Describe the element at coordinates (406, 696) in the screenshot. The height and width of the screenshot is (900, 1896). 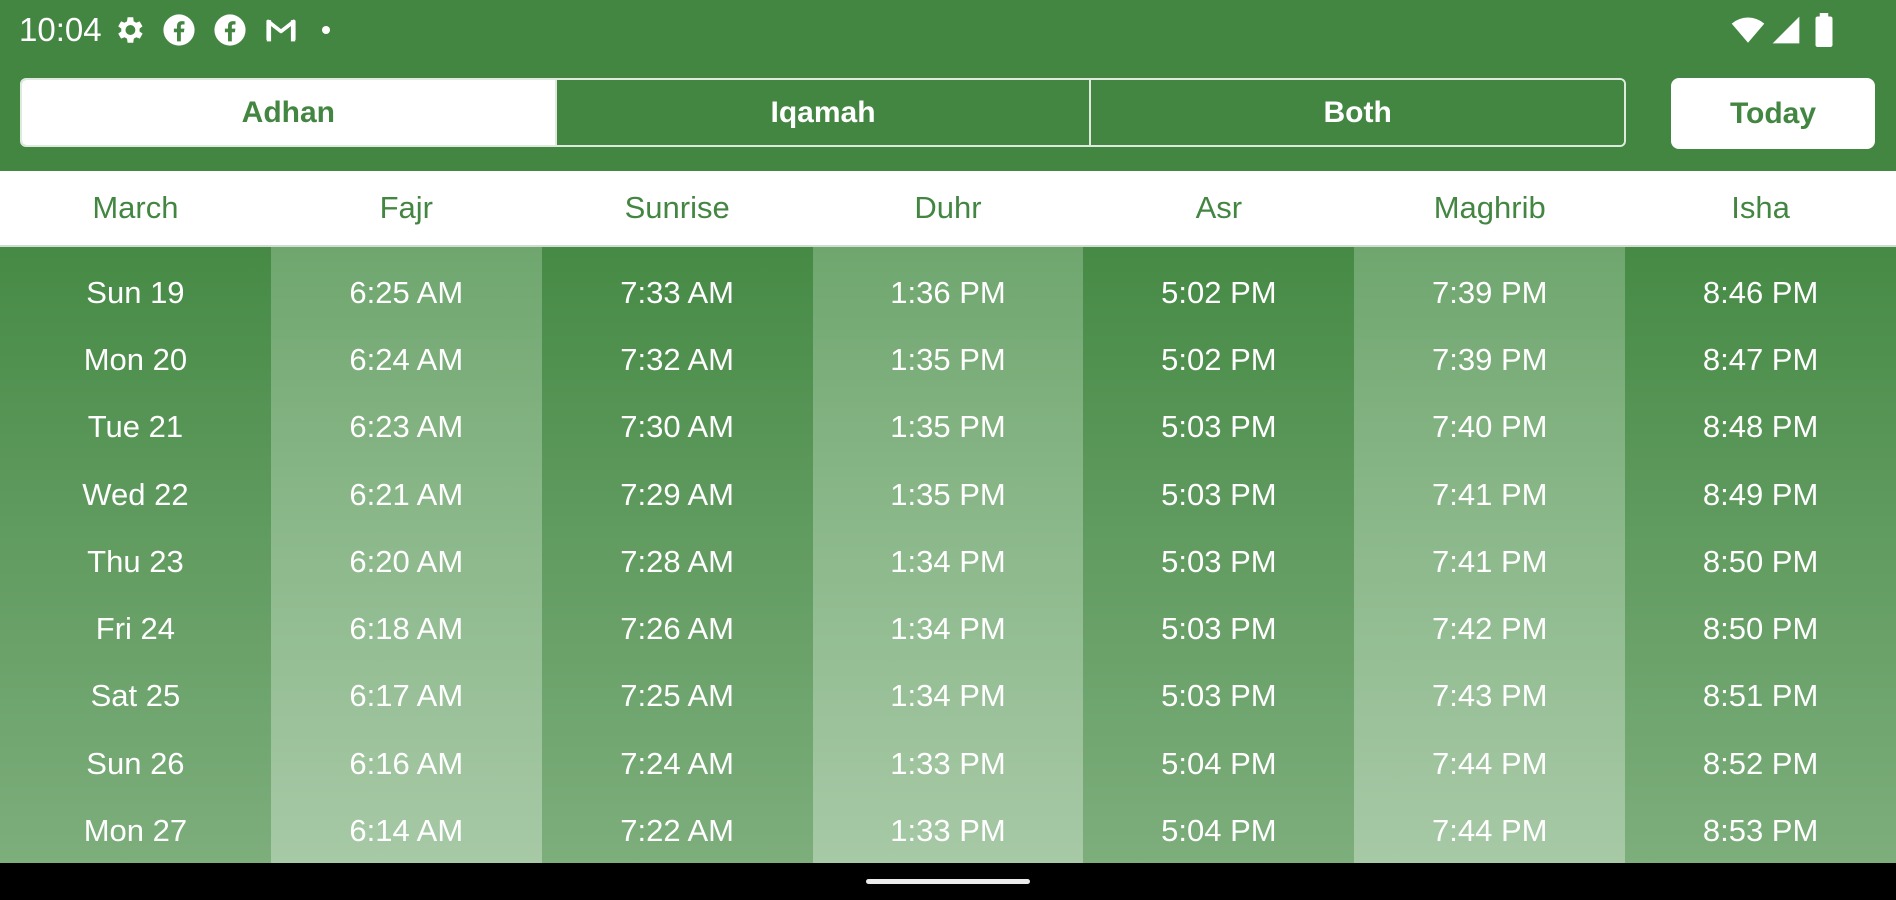
I see `fajr-time-cell: 6:17 AM` at that location.